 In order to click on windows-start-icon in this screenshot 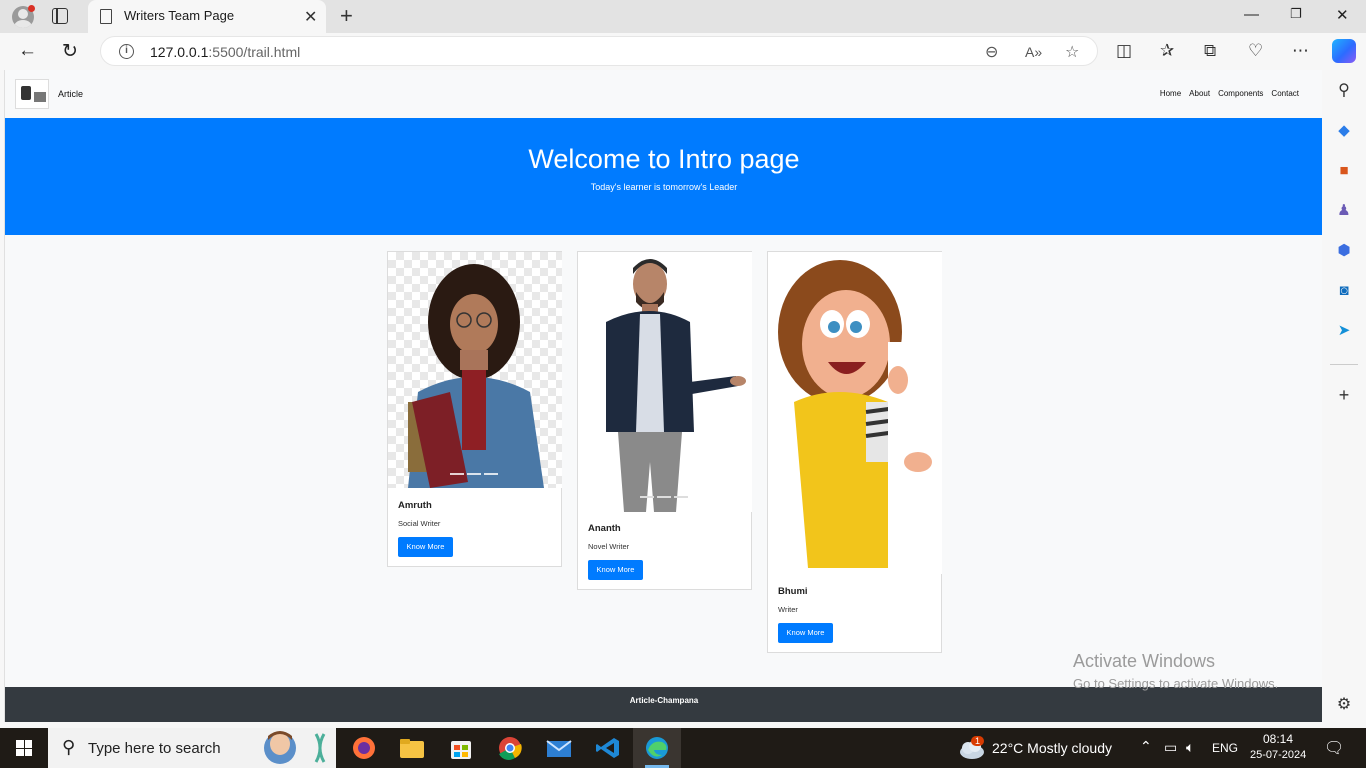, I will do `click(24, 748)`.